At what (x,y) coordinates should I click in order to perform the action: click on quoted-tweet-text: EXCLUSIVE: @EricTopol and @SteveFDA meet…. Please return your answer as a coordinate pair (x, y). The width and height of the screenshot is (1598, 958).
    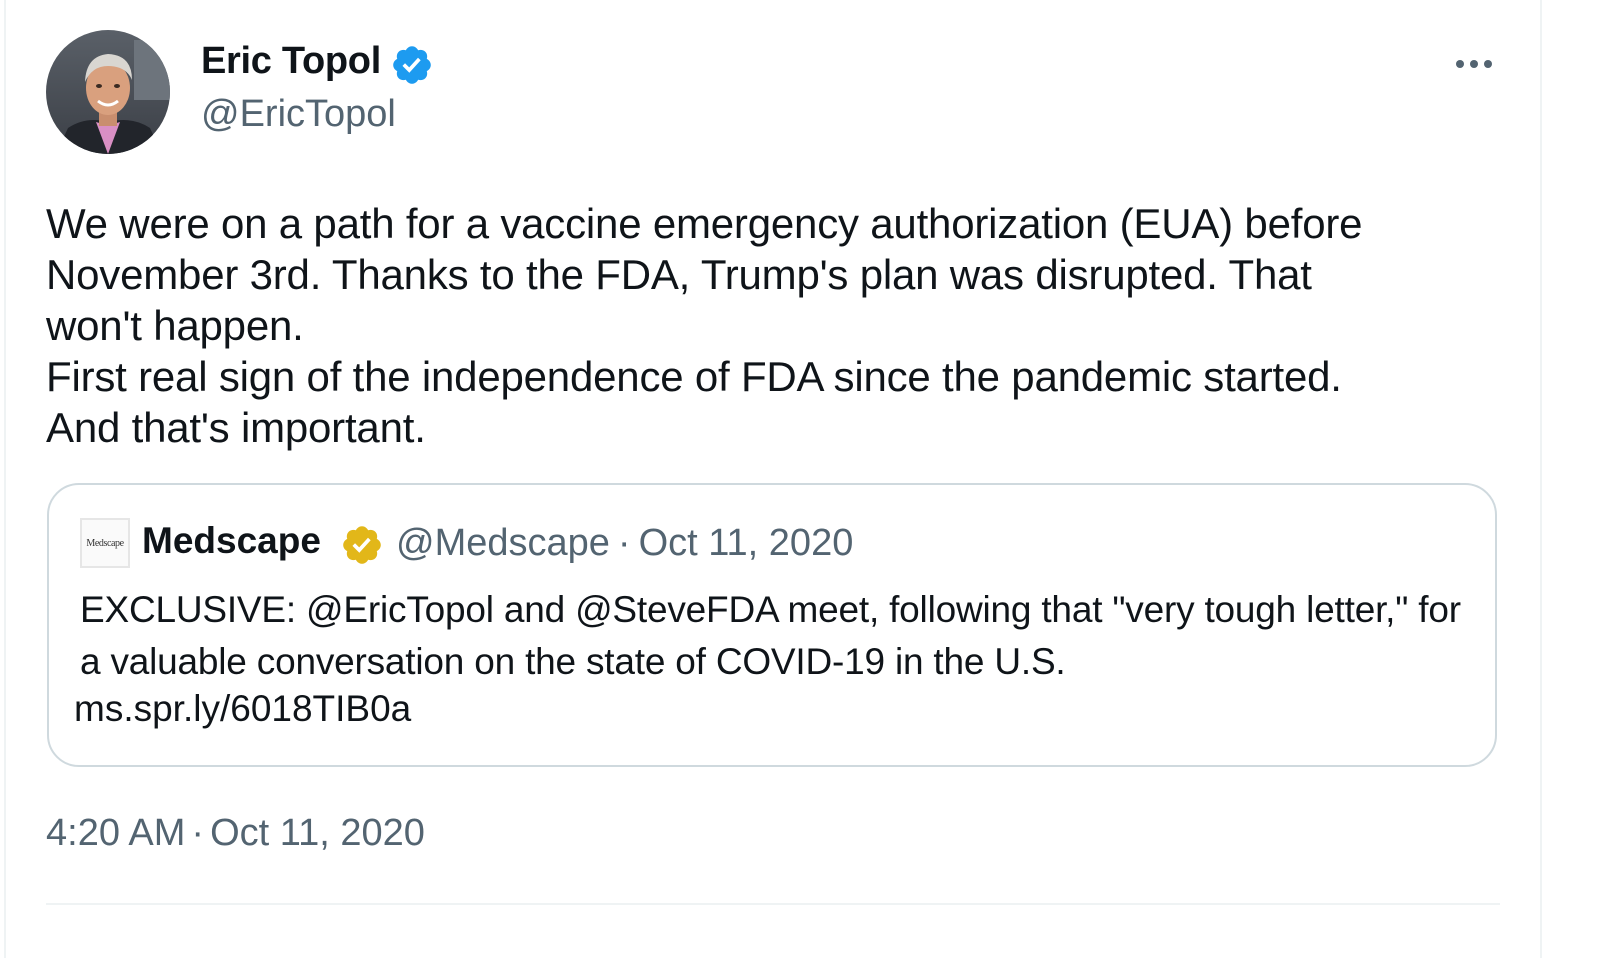
    Looking at the image, I should click on (770, 635).